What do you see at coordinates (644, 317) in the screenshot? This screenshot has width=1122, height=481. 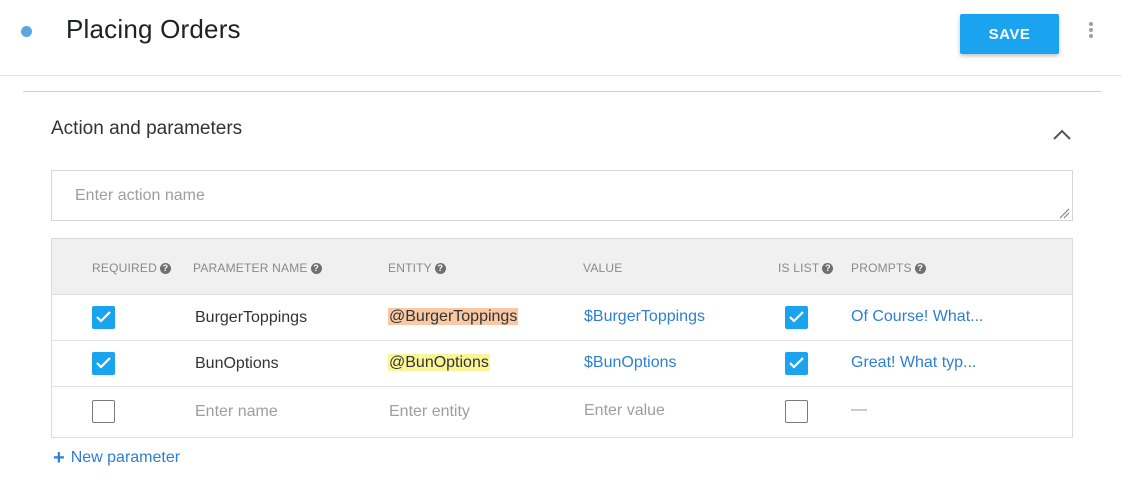 I see `value-link: $BurgerToppings` at bounding box center [644, 317].